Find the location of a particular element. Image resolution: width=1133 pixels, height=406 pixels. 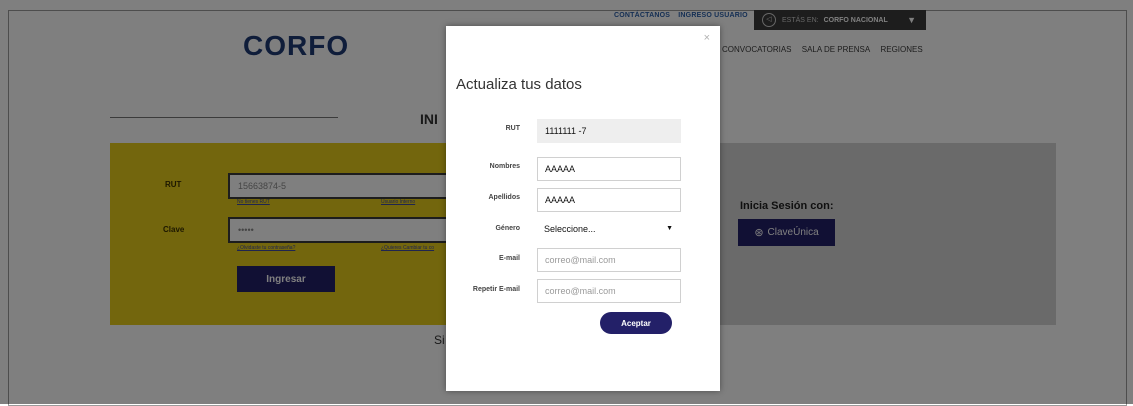

email-field: correo@mail.com is located at coordinates (609, 260).